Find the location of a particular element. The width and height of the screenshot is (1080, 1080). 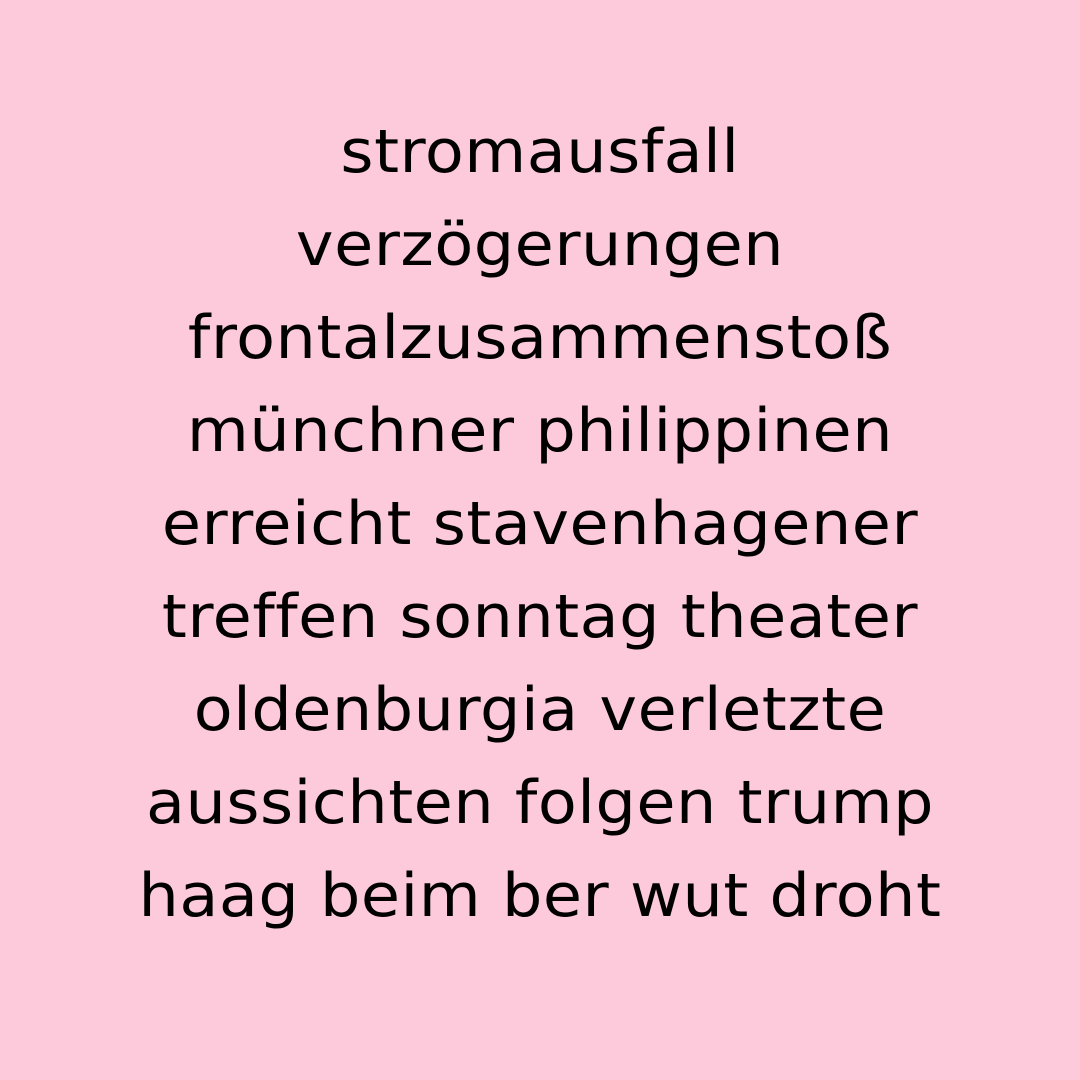

word-line-1: stromausfall is located at coordinates (540, 152).